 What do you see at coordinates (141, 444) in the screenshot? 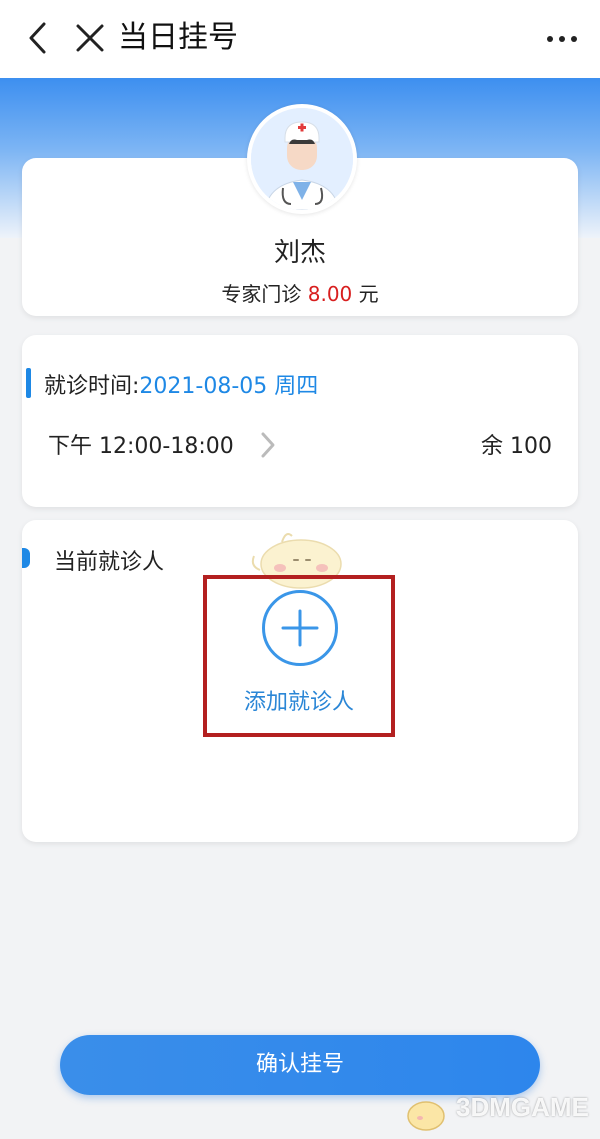
I see `time-slot: 下午 12:00-18:00` at bounding box center [141, 444].